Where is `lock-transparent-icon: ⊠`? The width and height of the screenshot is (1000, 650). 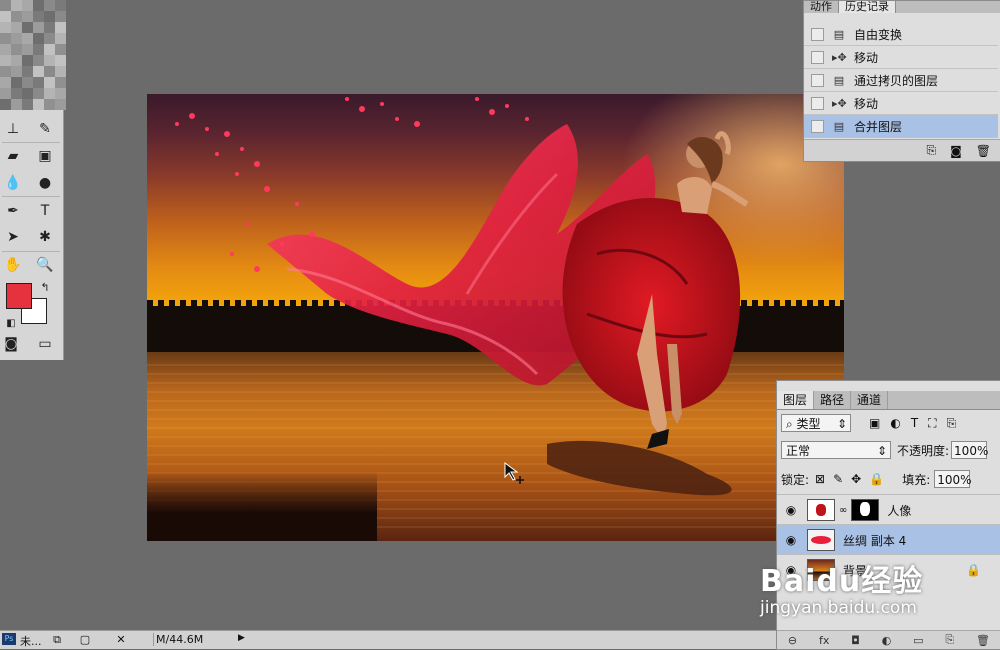
lock-transparent-icon: ⊠ is located at coordinates (820, 479).